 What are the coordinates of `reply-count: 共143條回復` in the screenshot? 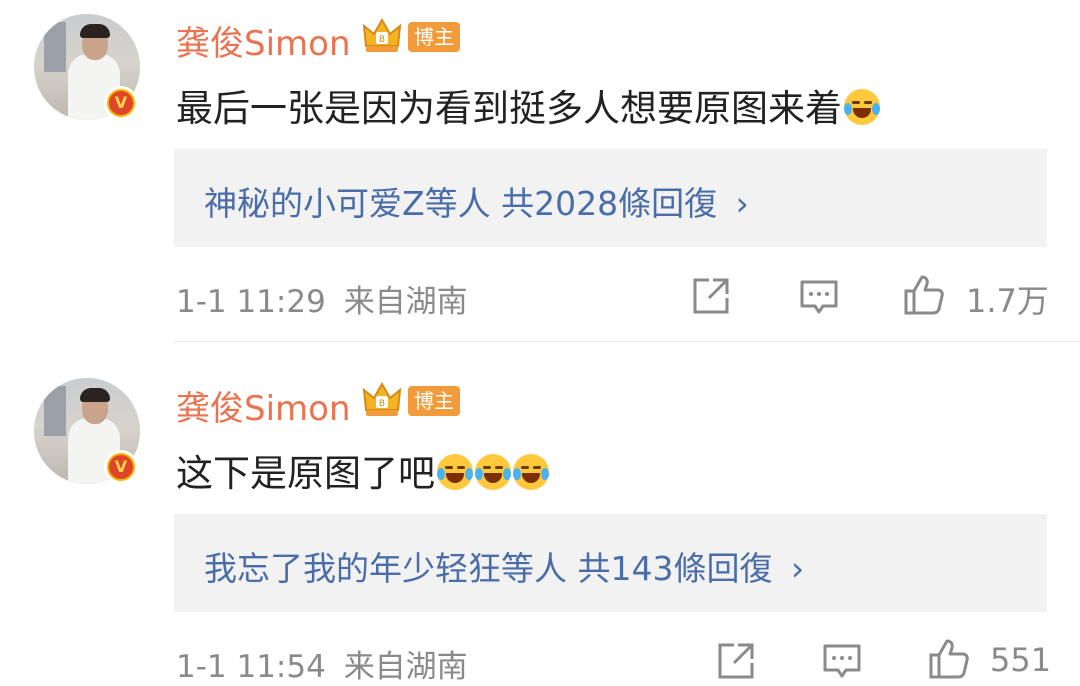 It's located at (675, 568).